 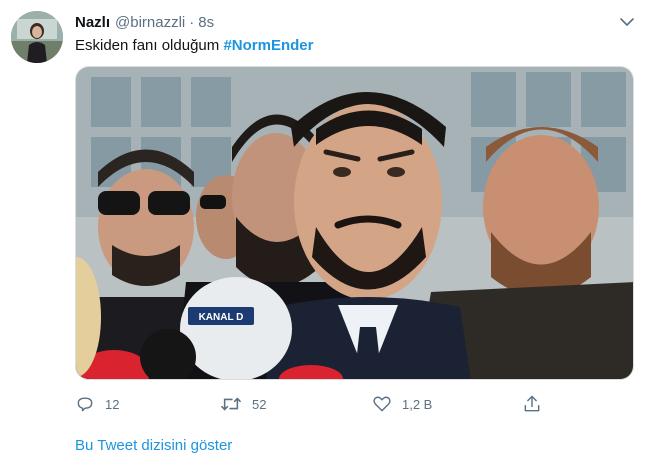 I want to click on tweet-header: Nazlı @birnazzli · 8s, so click(x=144, y=22).